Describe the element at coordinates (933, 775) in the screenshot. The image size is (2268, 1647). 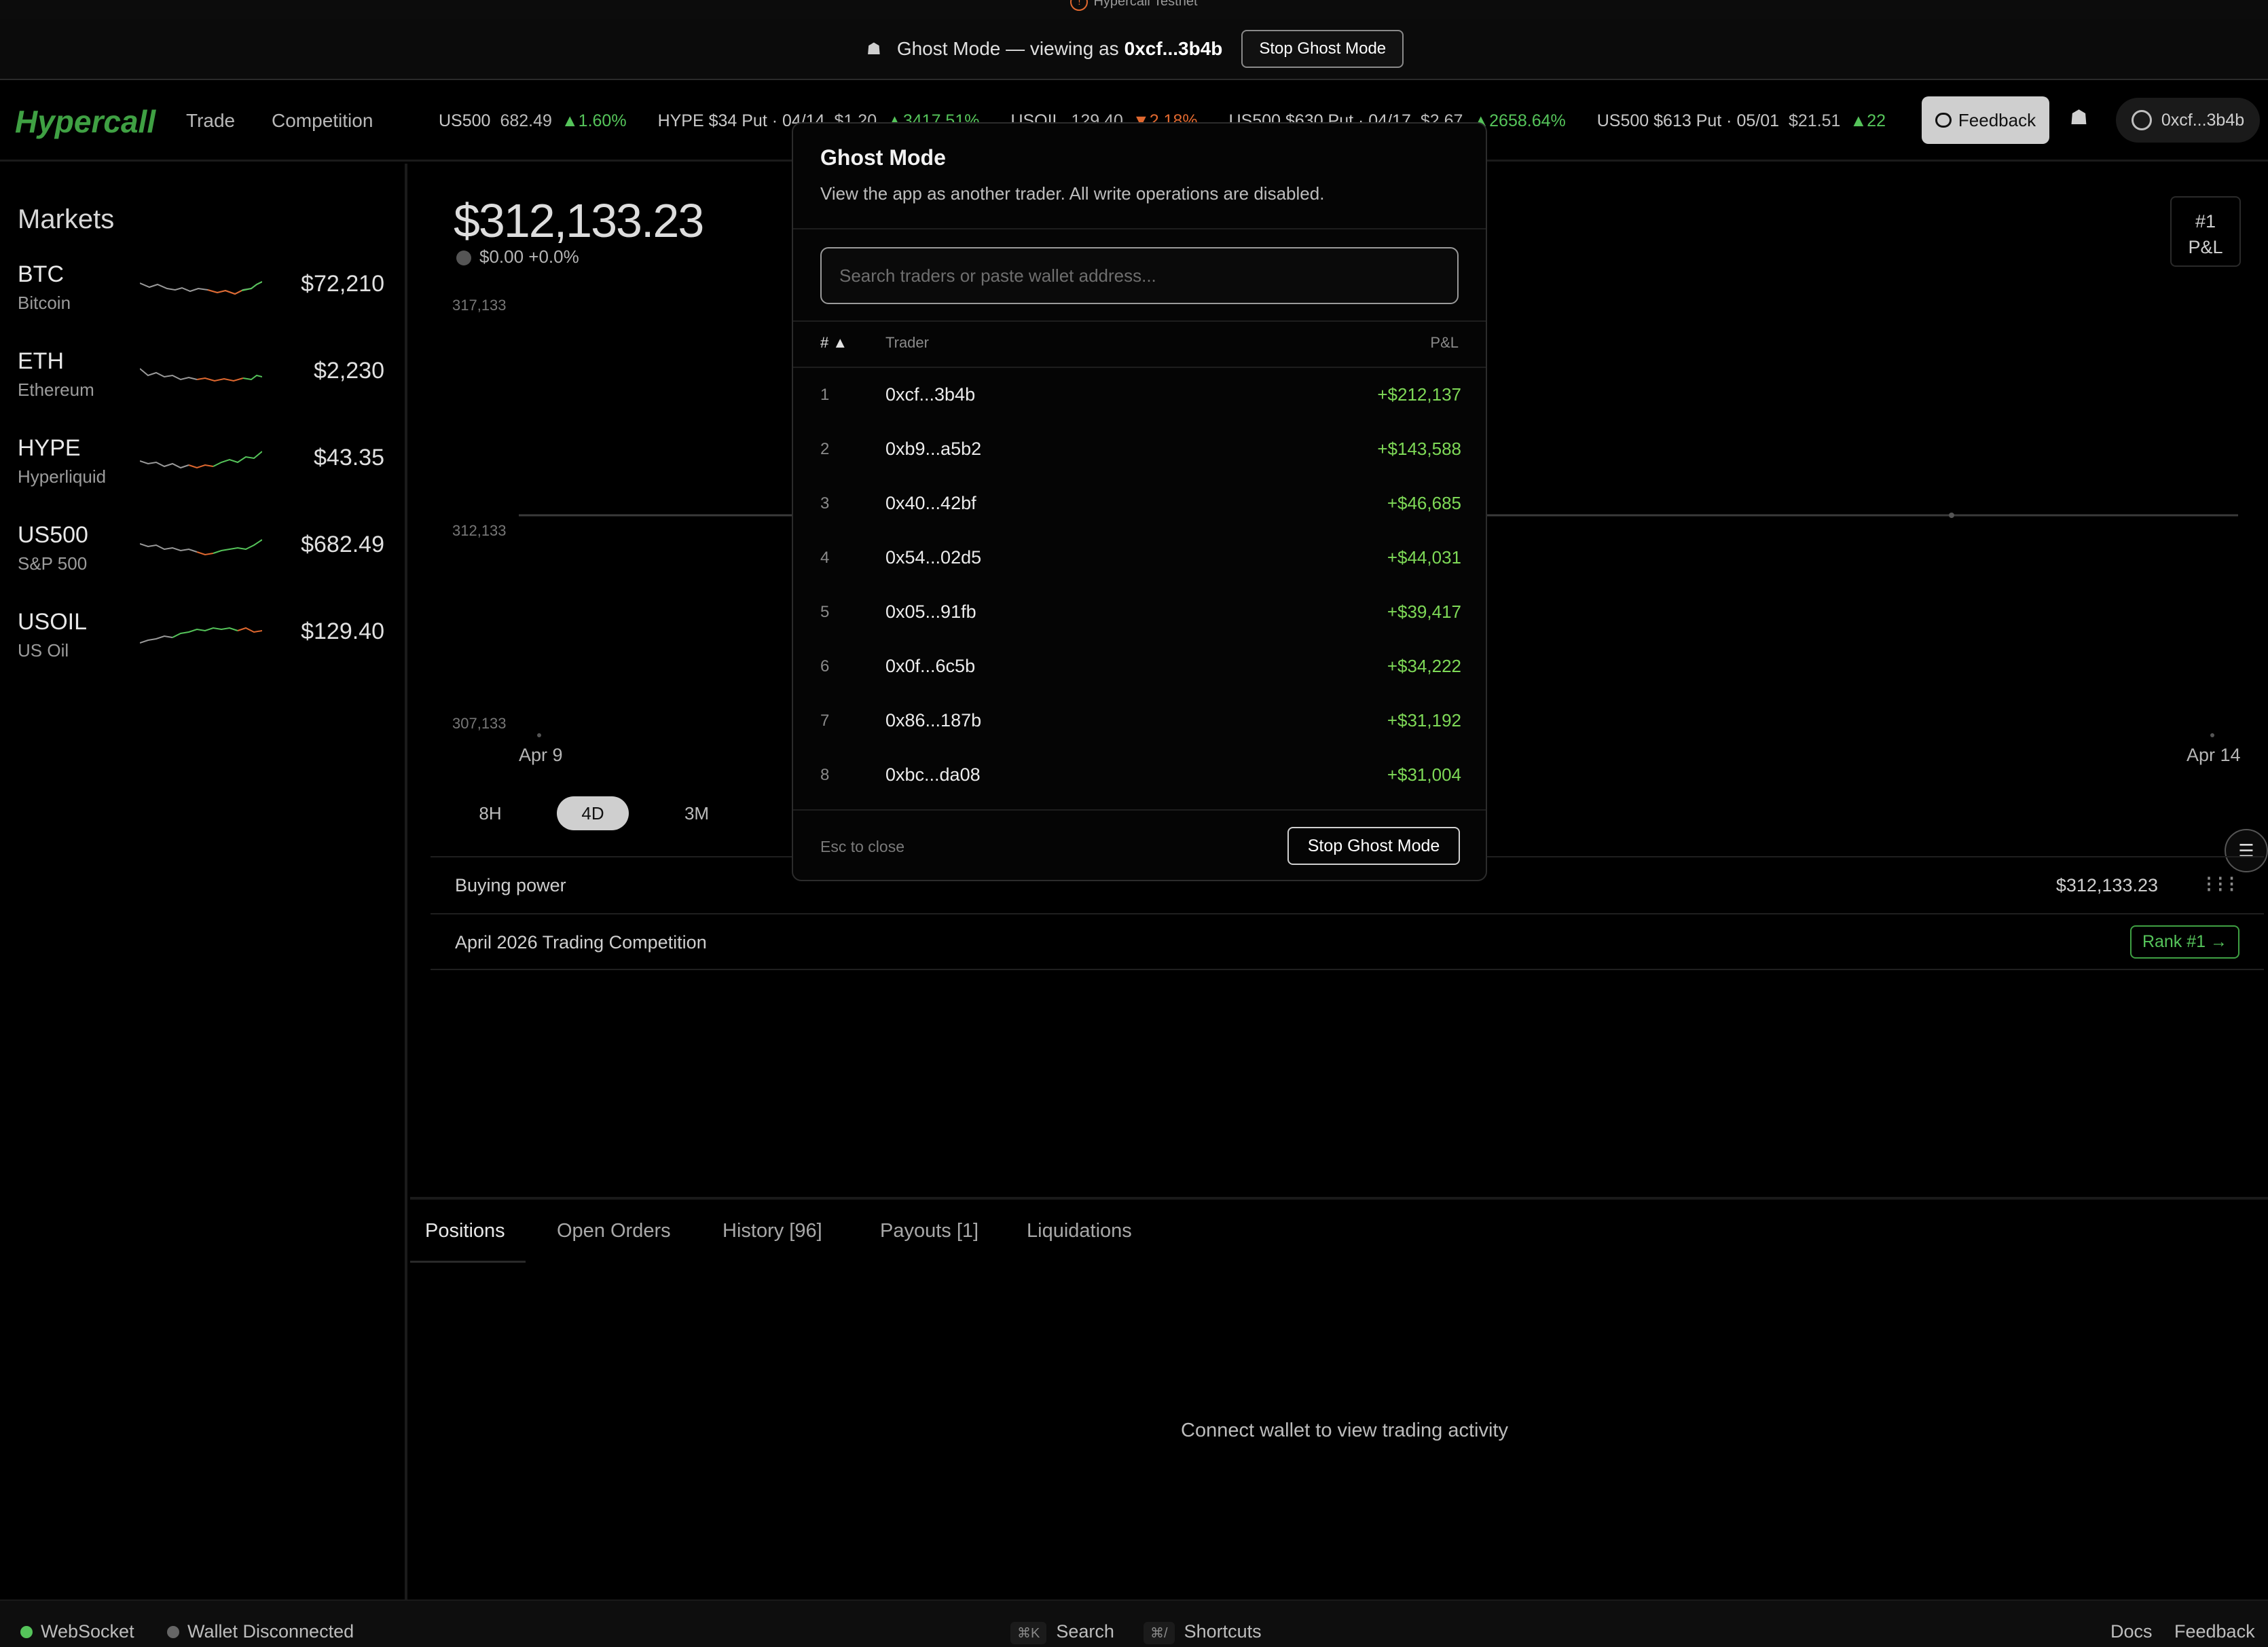
I see `trader-address: 0xbc...da08` at that location.